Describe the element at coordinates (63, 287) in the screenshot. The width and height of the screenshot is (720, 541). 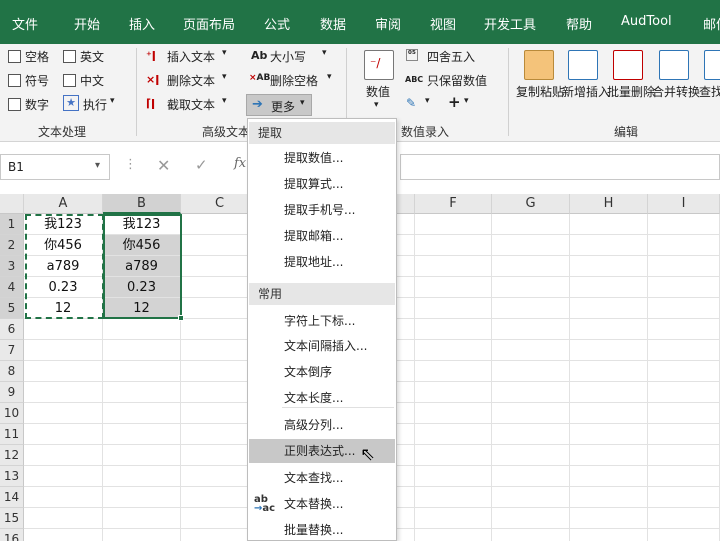
I see `cell-A4: 0.23` at that location.